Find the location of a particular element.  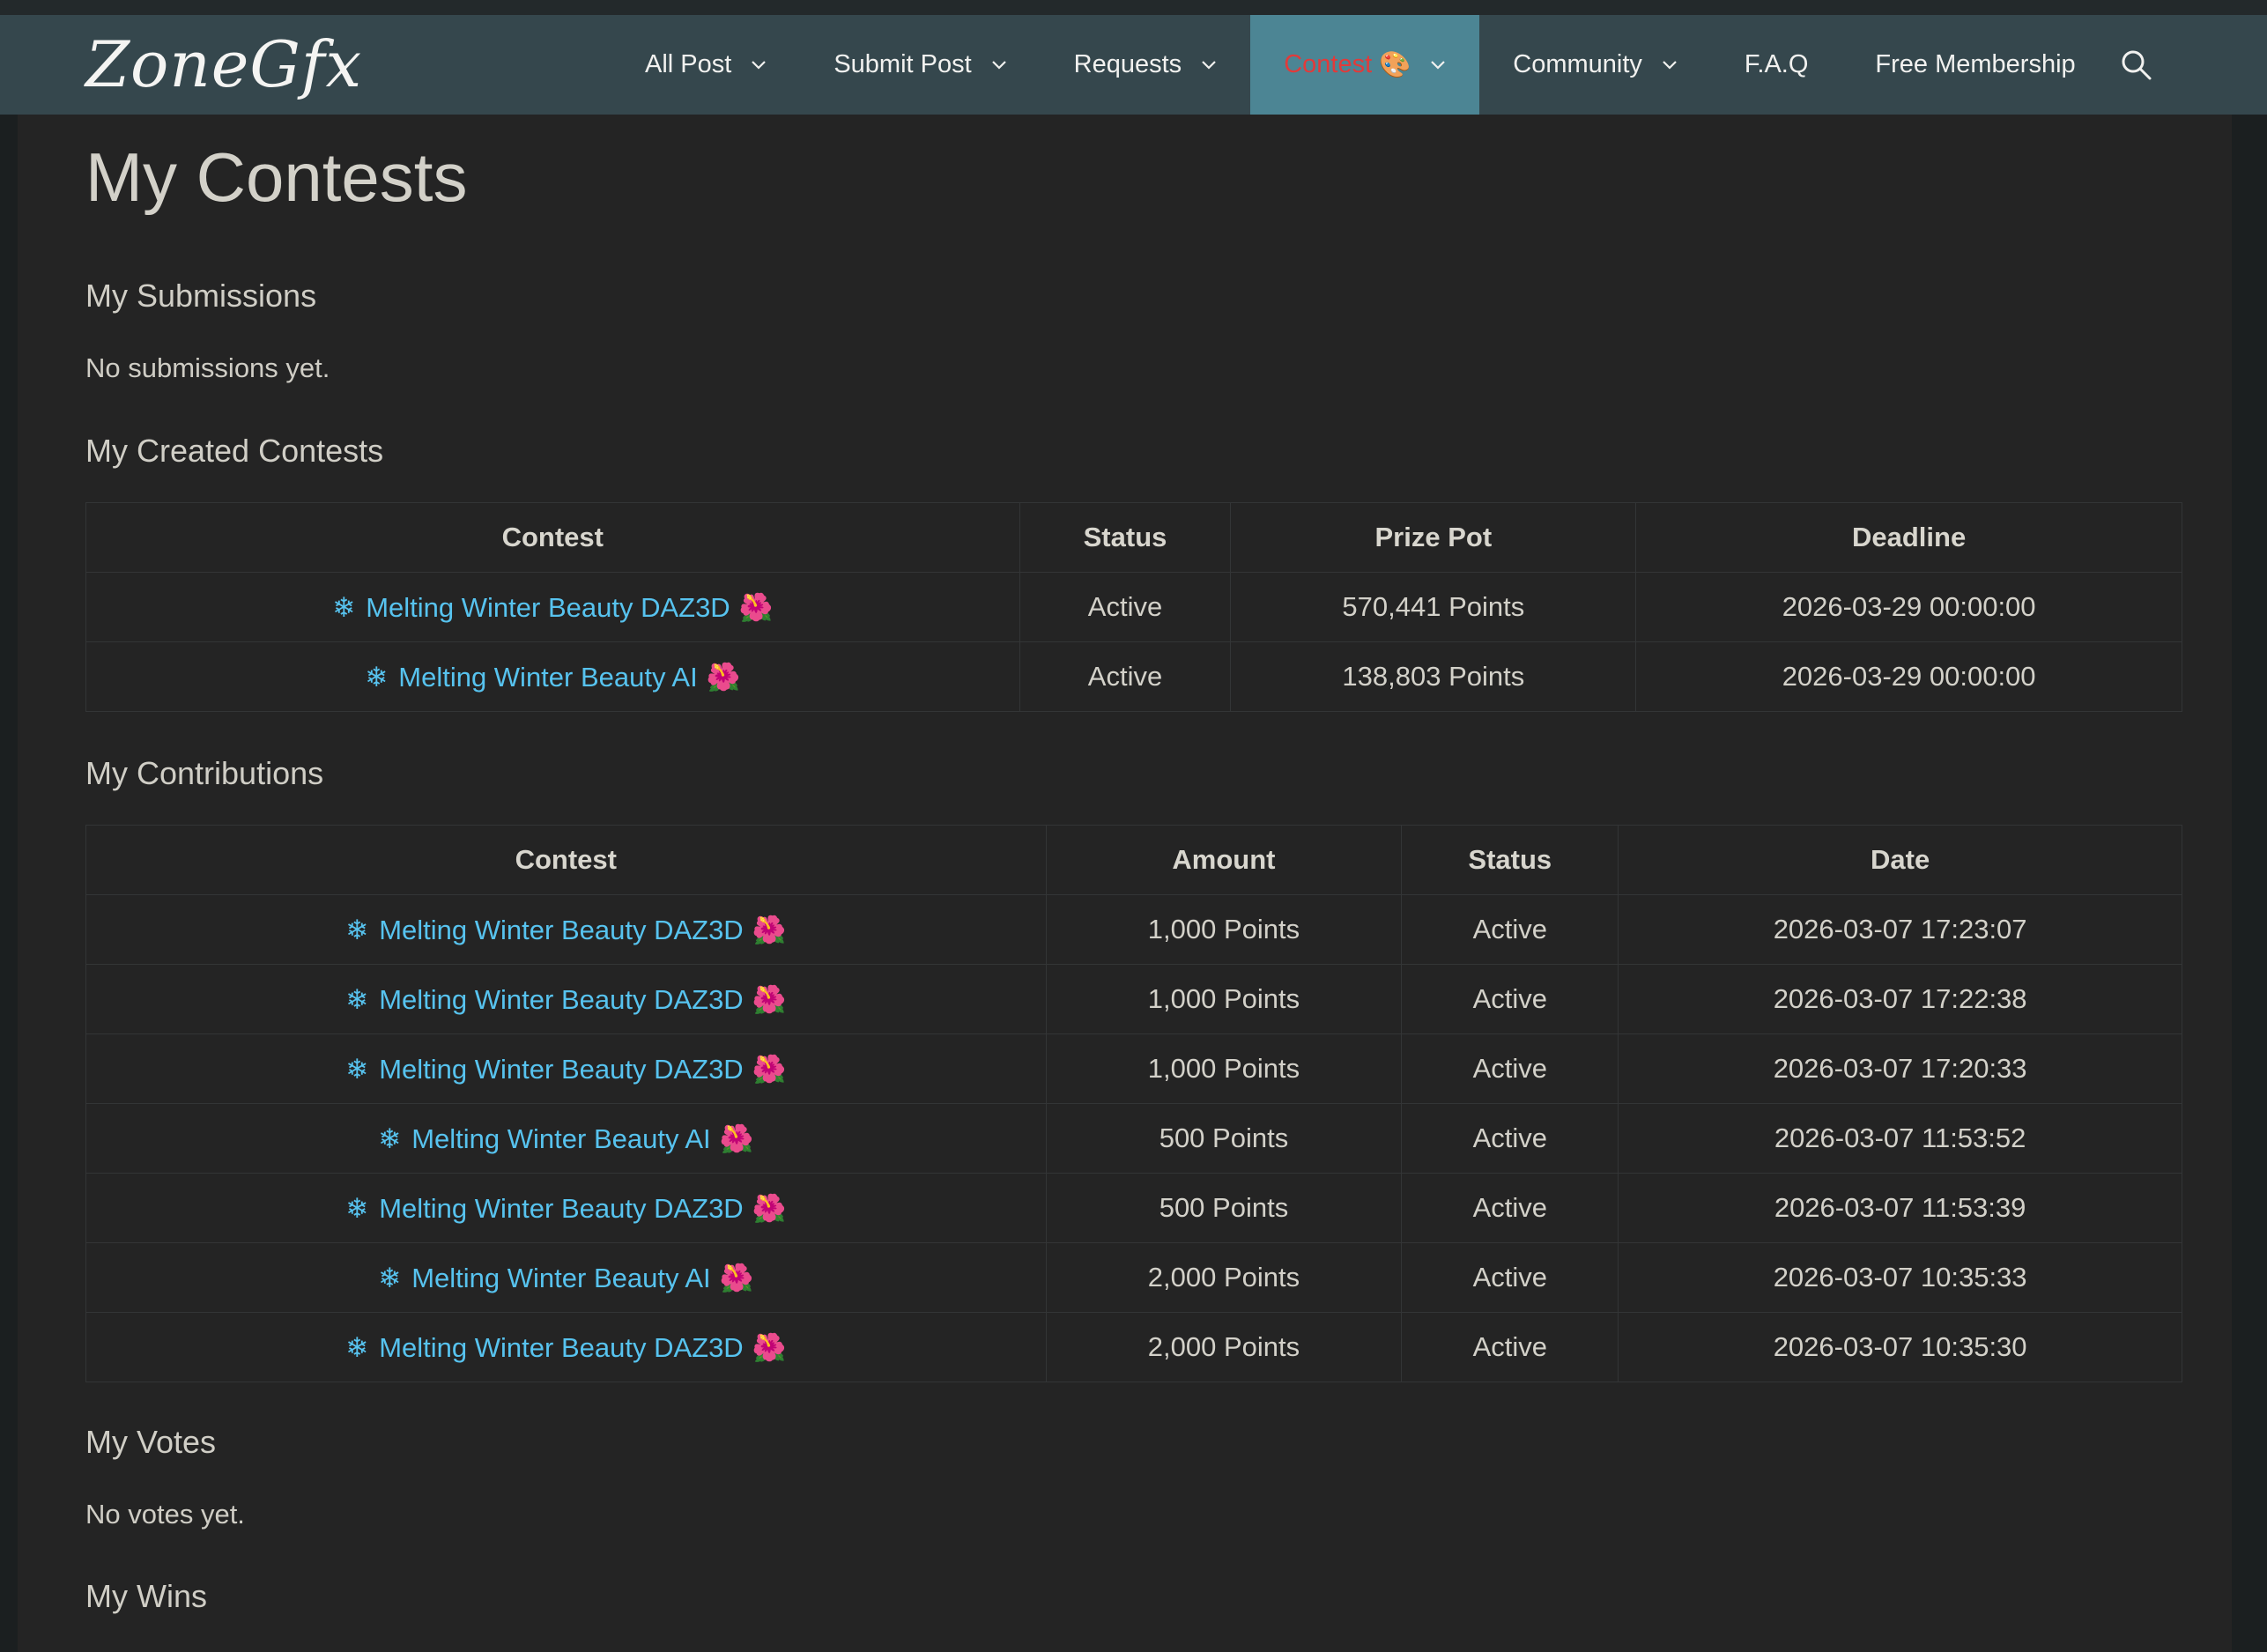

section-heading-created-contests: My Created Contests is located at coordinates (234, 451).